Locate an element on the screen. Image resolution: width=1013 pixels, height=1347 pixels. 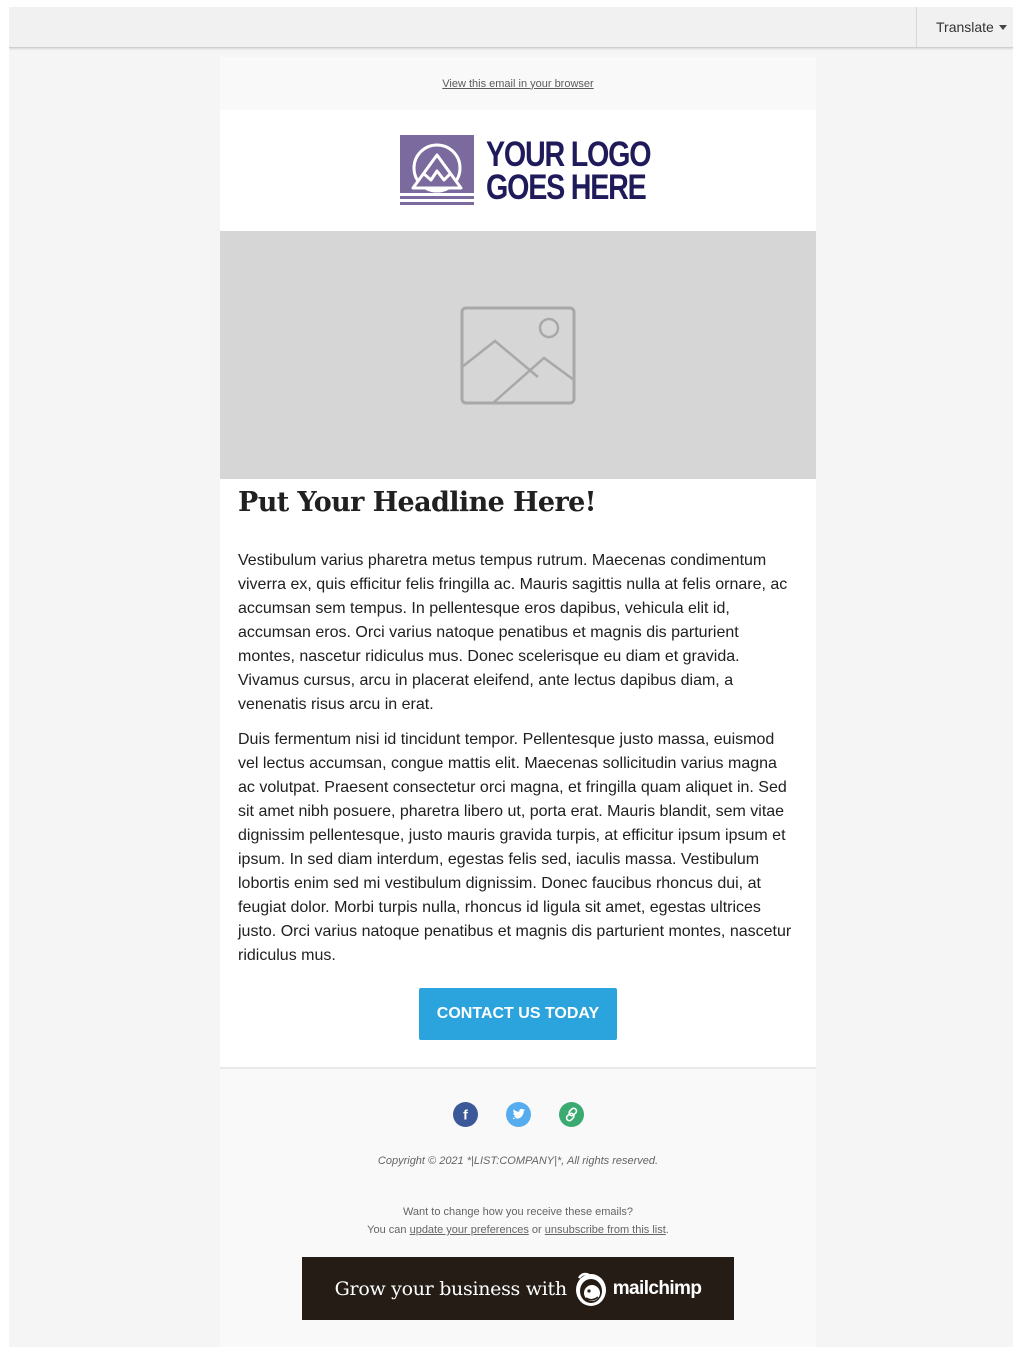
logo-line-1: YOUR LOGO is located at coordinates (569, 154).